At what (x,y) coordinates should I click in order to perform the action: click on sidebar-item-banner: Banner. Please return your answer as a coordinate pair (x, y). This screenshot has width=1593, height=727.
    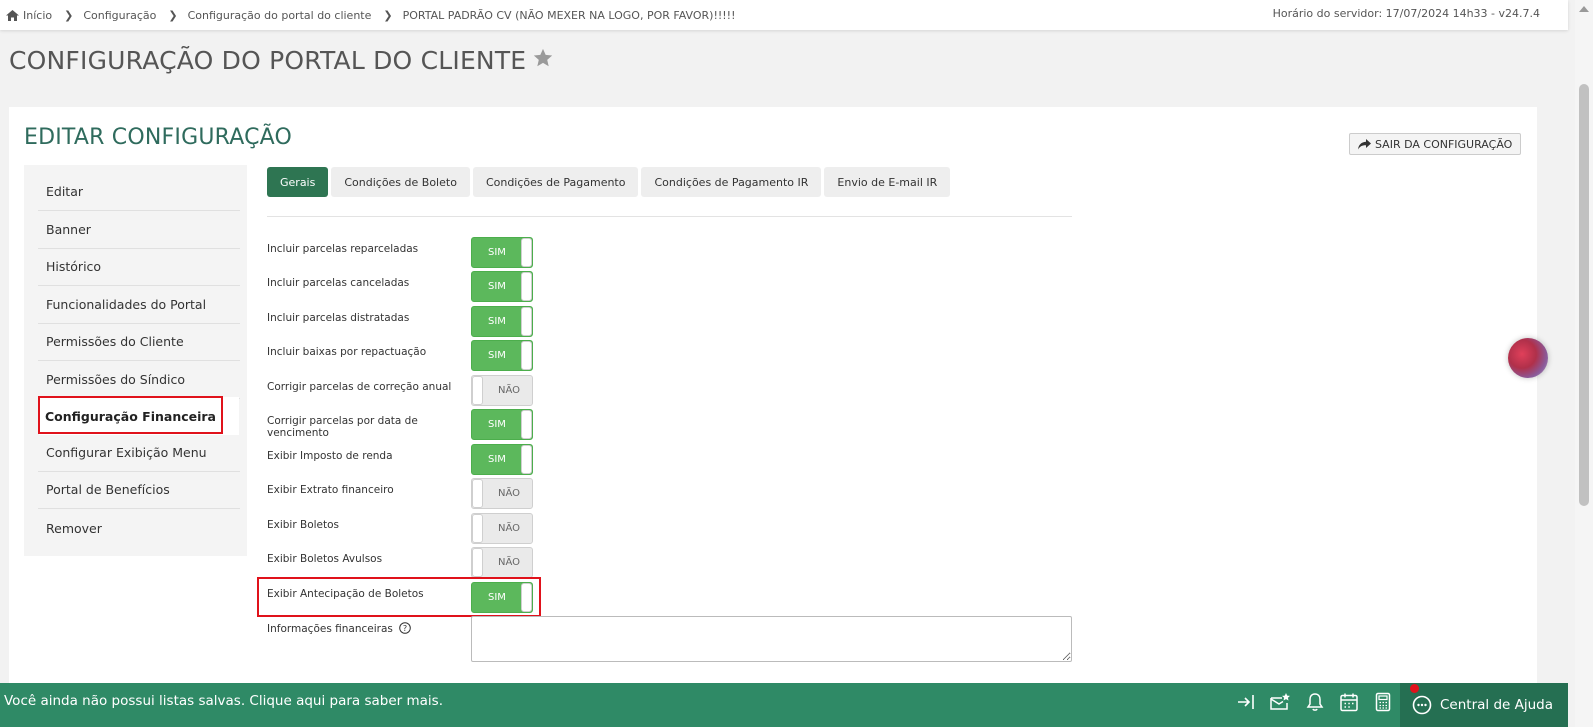
    Looking at the image, I should click on (139, 230).